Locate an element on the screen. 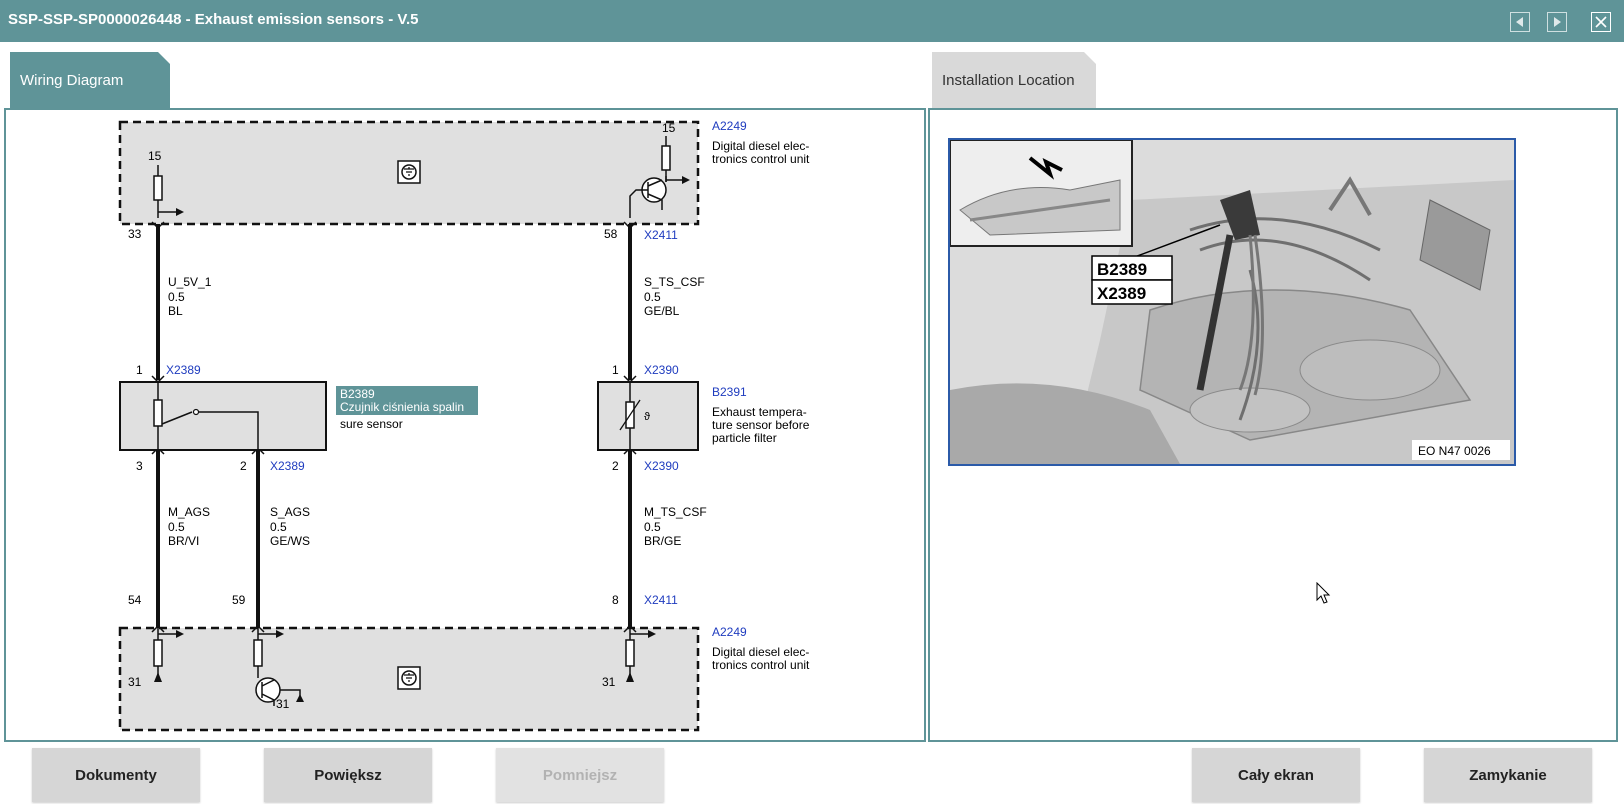  close-icon is located at coordinates (1601, 22).